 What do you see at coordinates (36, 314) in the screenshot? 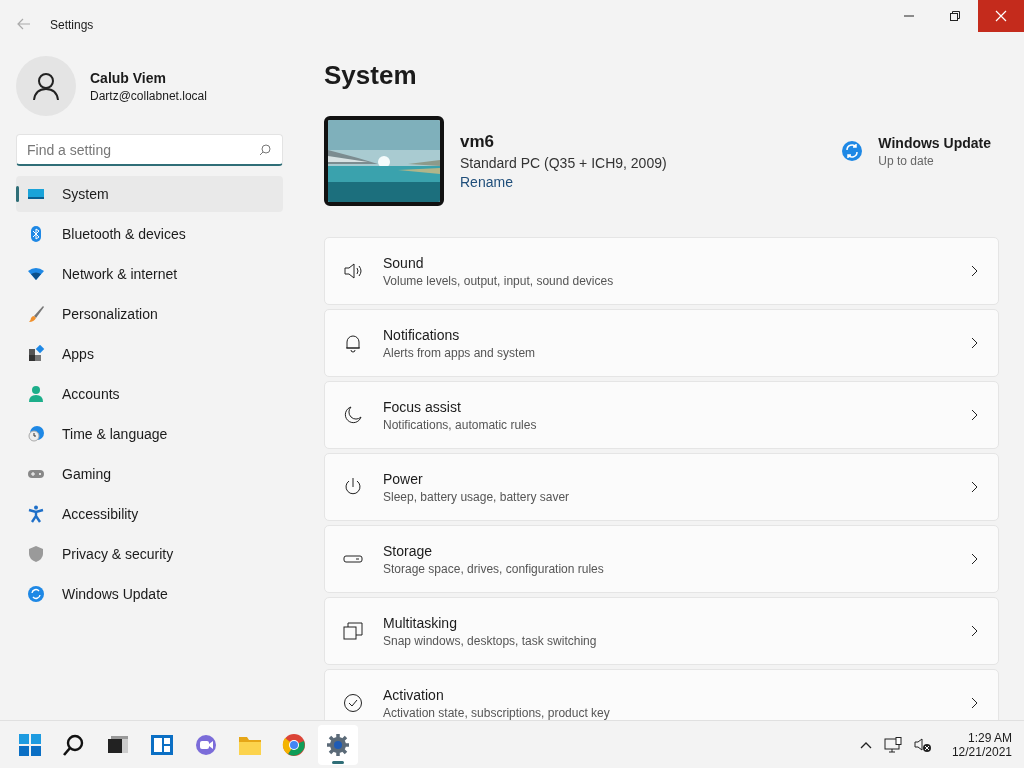
I see `brush-icon` at bounding box center [36, 314].